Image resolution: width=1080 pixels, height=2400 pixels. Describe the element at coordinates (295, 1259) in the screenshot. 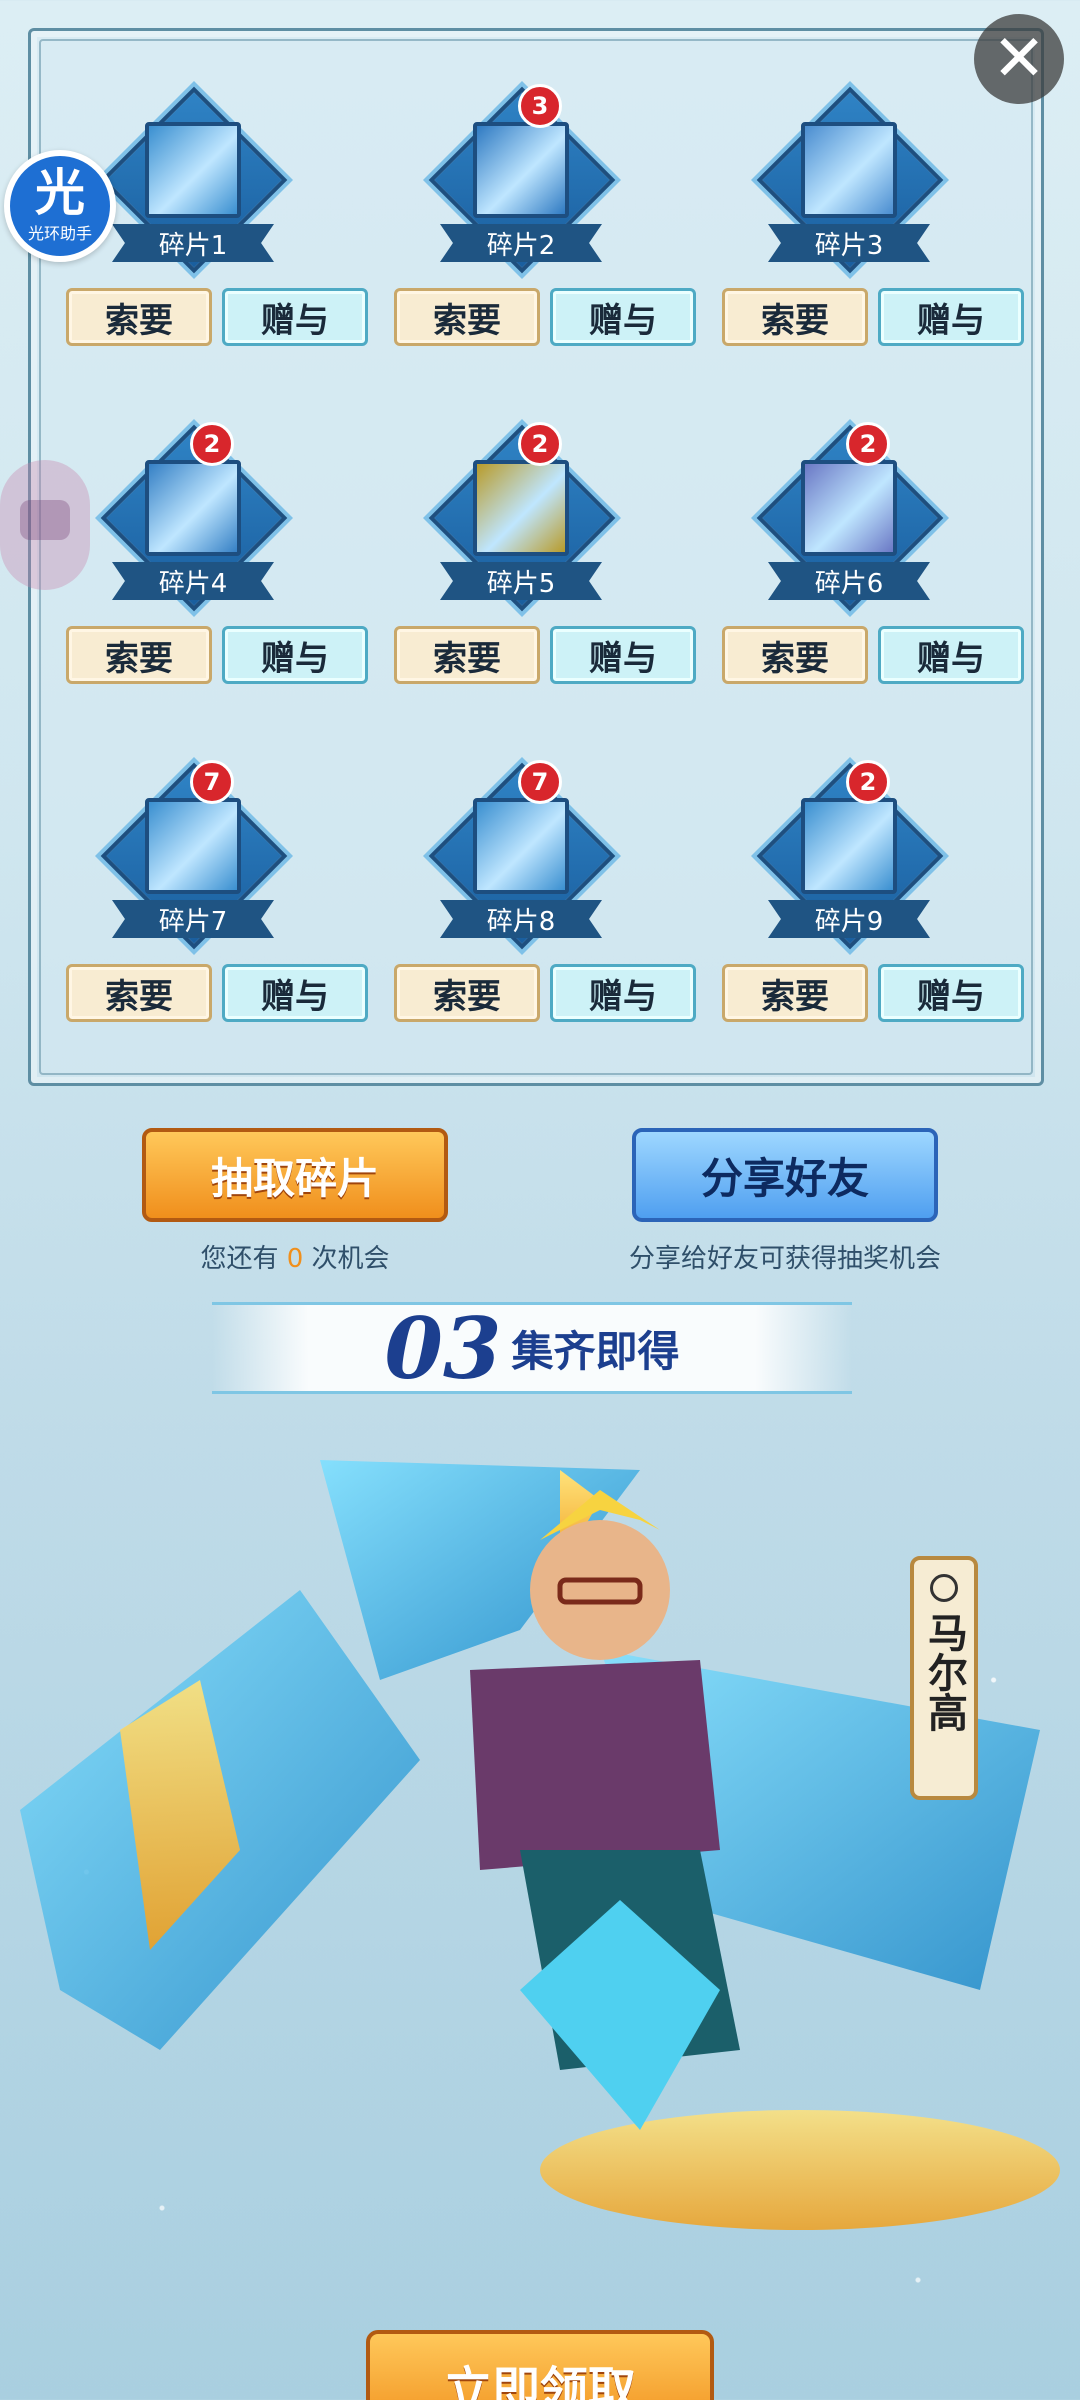

I see `chance-count: 0` at that location.